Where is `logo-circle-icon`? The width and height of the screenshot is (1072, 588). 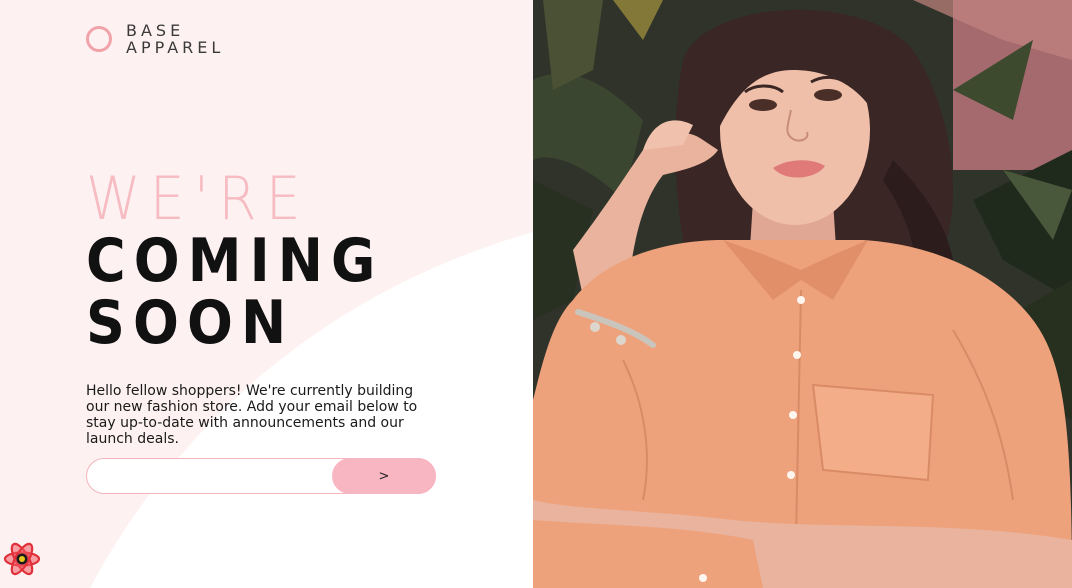 logo-circle-icon is located at coordinates (99, 39).